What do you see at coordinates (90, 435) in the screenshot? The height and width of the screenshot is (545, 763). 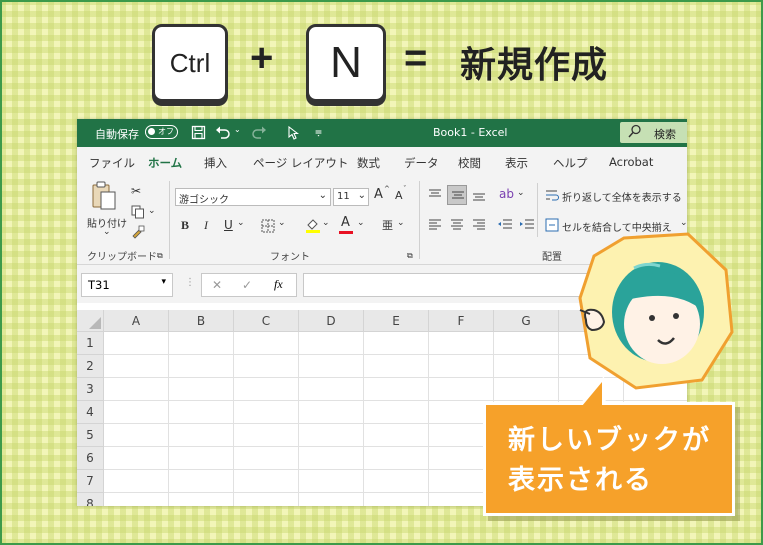 I see `row-header-5: 5` at bounding box center [90, 435].